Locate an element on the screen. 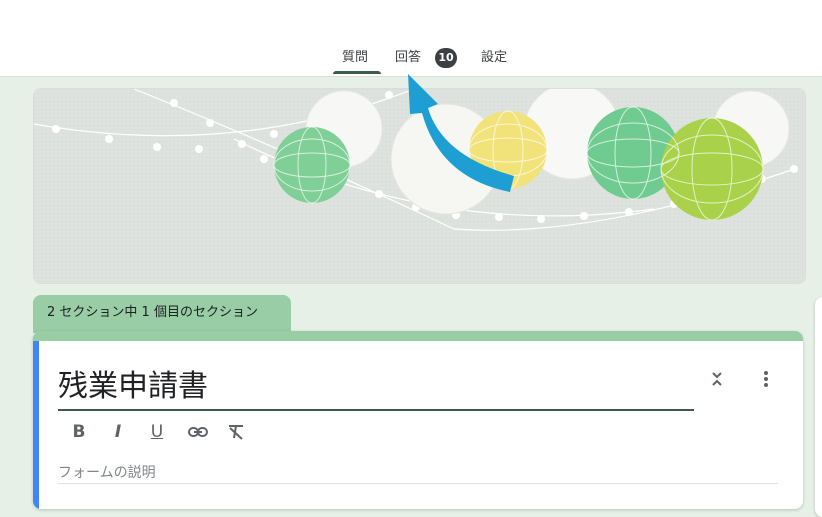  card-focus-indicator is located at coordinates (36, 425).